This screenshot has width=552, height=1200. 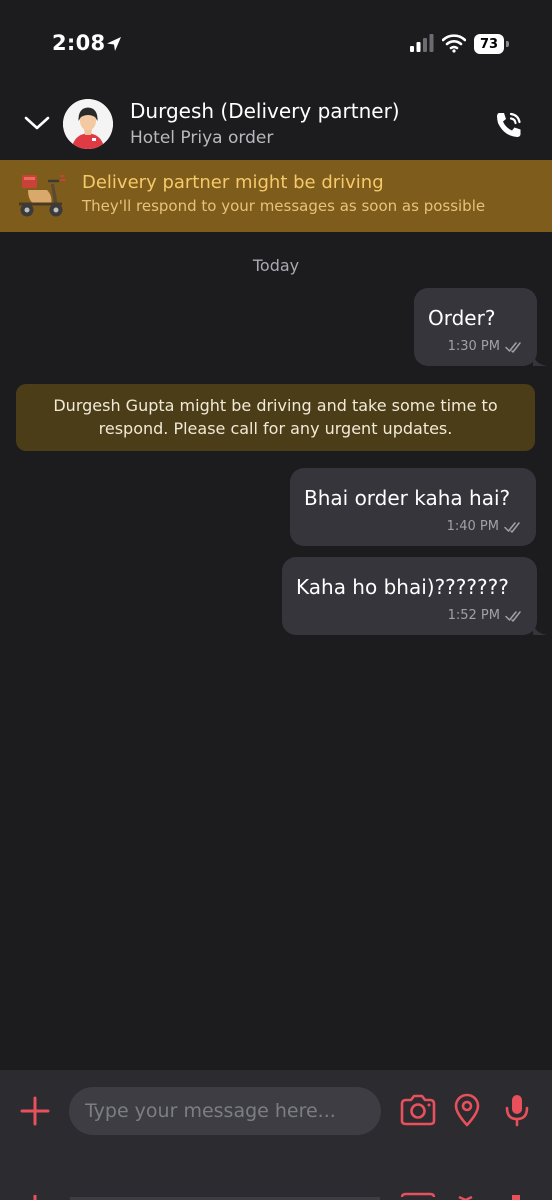 I want to click on message-meta: 1:40 PM, so click(x=484, y=526).